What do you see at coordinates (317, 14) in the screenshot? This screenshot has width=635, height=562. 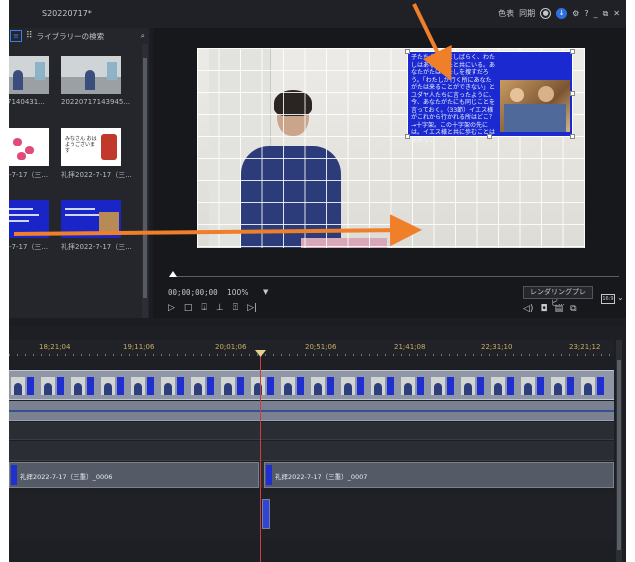 I see `title-bar: S20220717* 色表 同期 ● ↓ ⚙ ? _ ⧉ ✕` at bounding box center [317, 14].